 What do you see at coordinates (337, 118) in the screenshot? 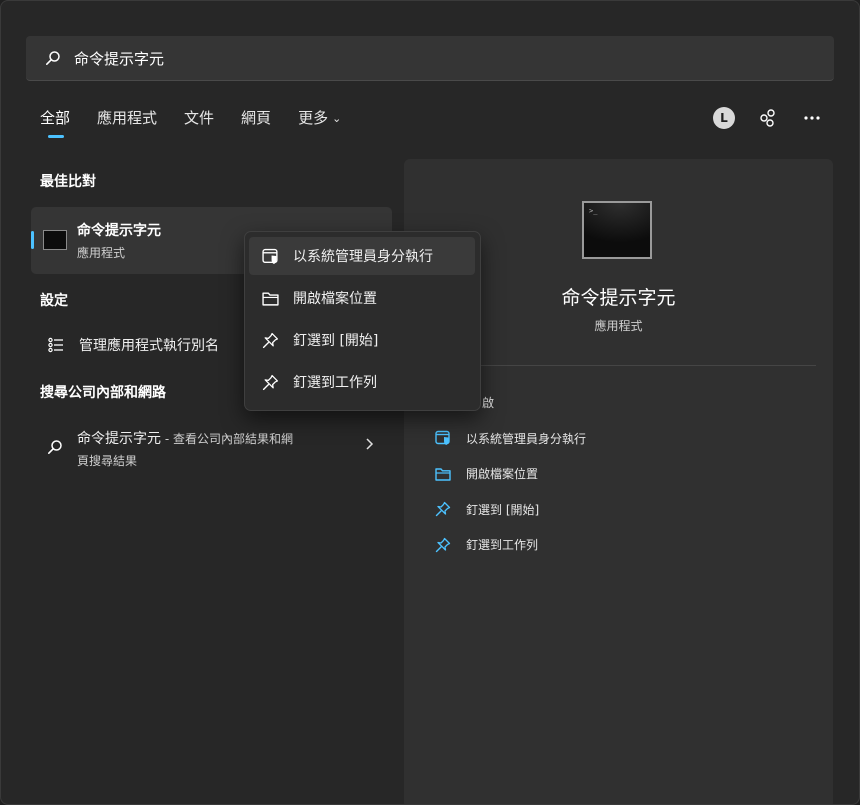
I see `chevron-down-icon: ⌄` at bounding box center [337, 118].